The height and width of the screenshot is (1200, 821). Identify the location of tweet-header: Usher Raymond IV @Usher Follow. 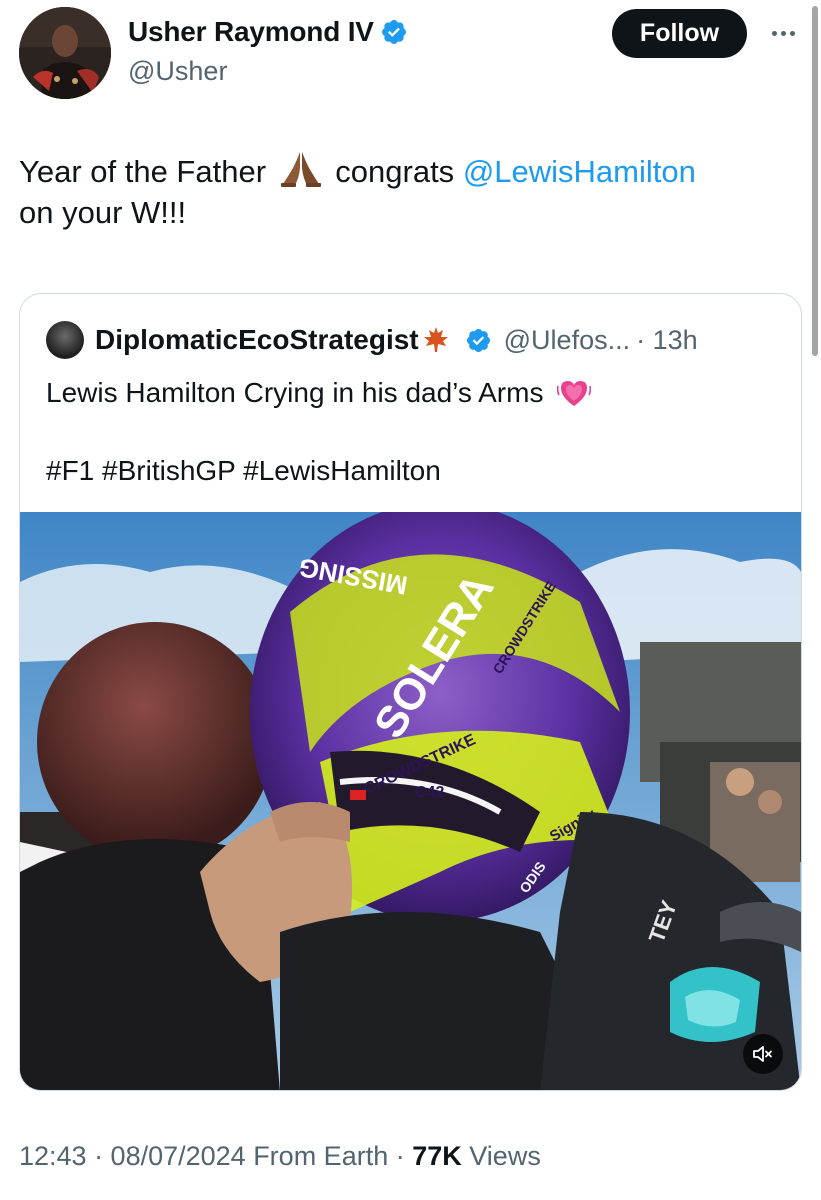
(410, 55).